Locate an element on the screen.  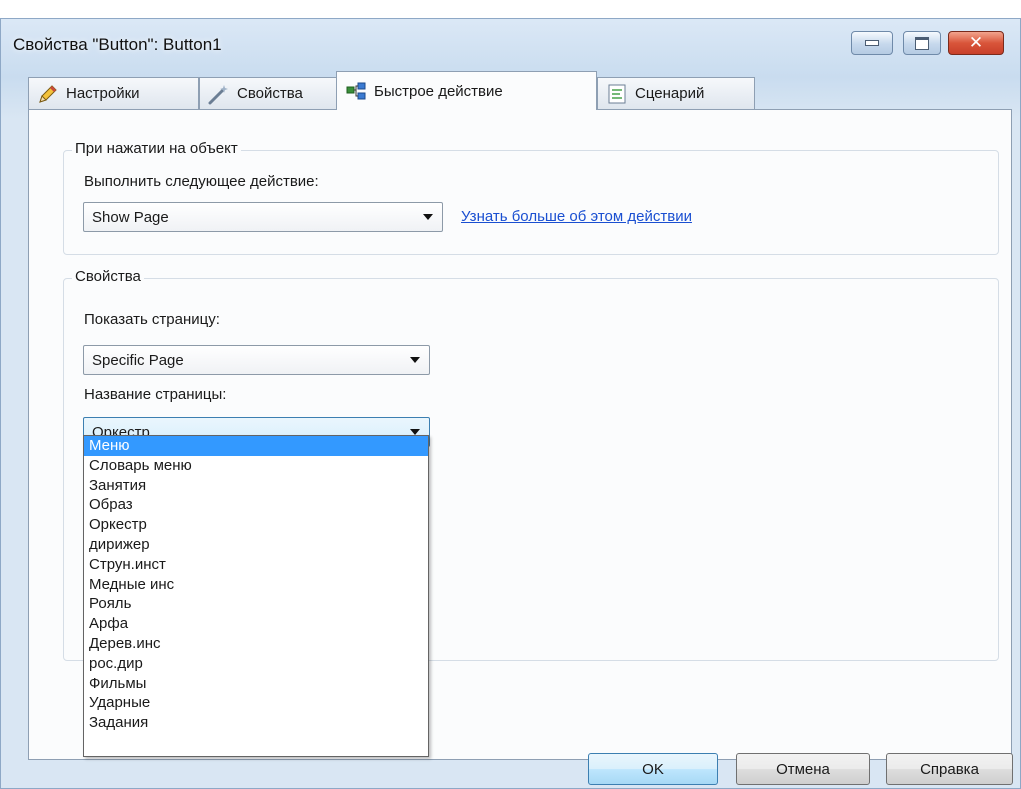
close-button: ✕ is located at coordinates (976, 43).